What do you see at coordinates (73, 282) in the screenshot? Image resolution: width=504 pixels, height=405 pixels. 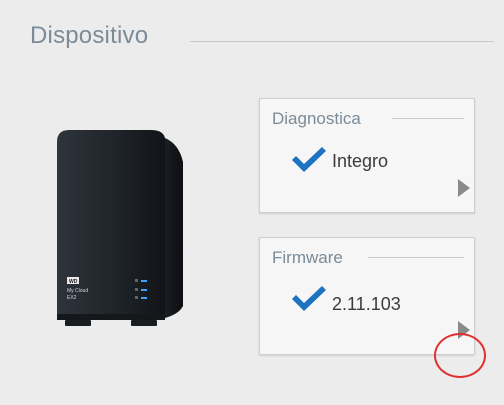 I see `device-brand-text: WD` at bounding box center [73, 282].